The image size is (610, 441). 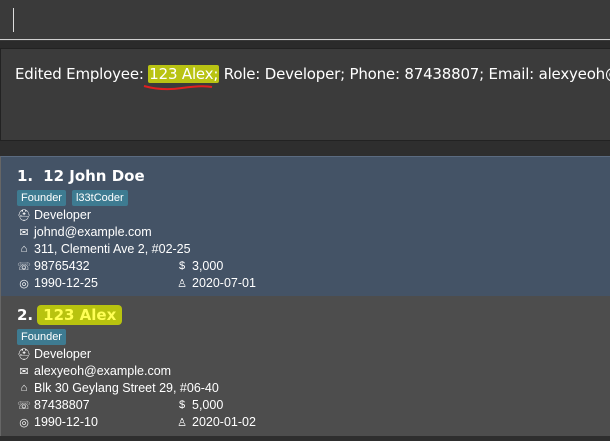 What do you see at coordinates (70, 315) in the screenshot?
I see `employee-name: 2. 123 Alex` at bounding box center [70, 315].